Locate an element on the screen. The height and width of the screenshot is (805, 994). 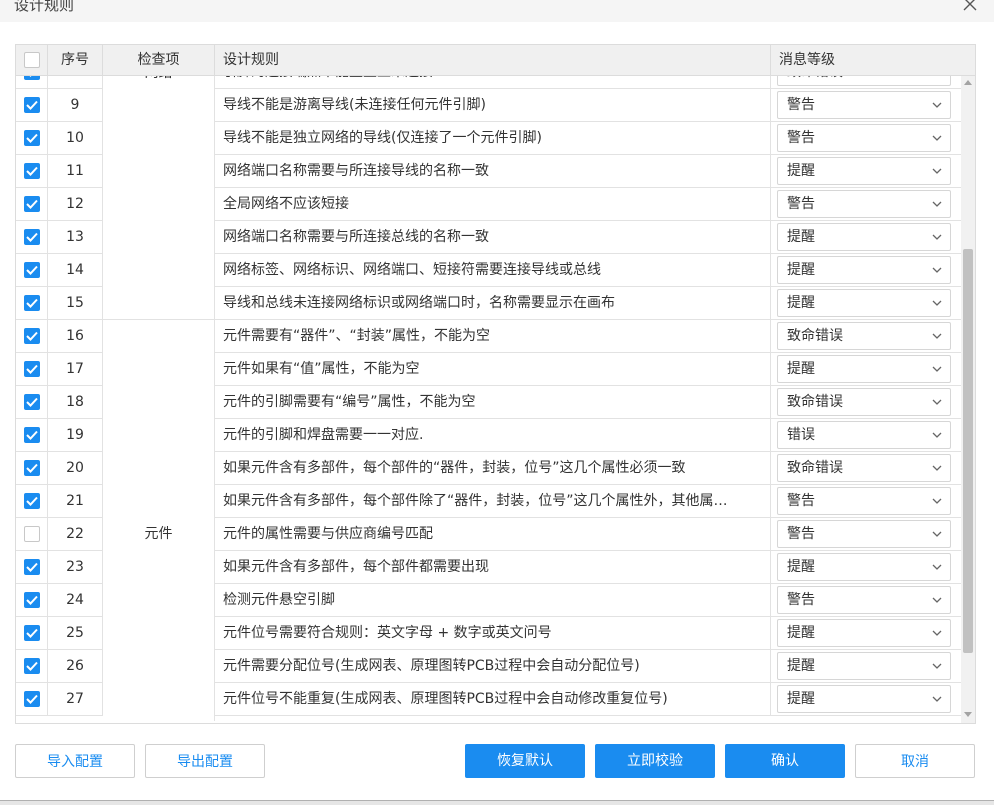
verify-now-button: 立即校验 is located at coordinates (655, 761).